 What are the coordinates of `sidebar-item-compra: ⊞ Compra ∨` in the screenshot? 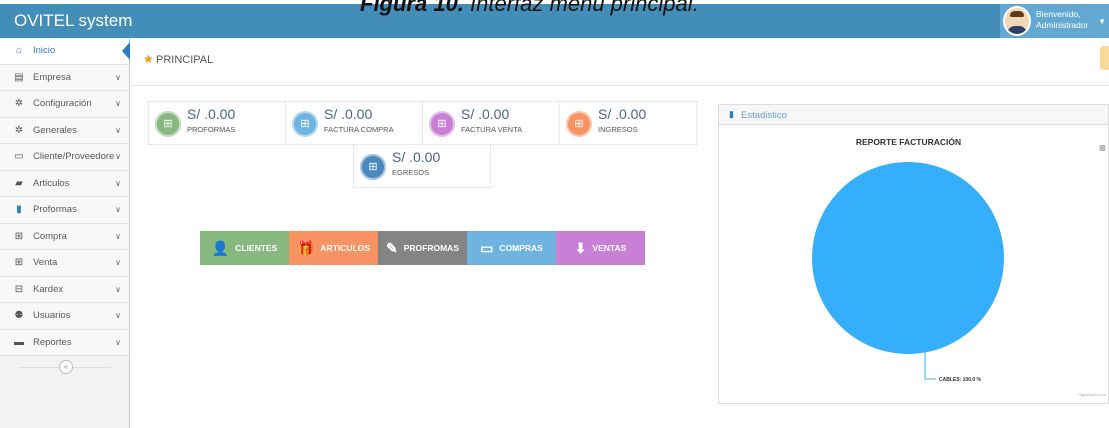 It's located at (64, 236).